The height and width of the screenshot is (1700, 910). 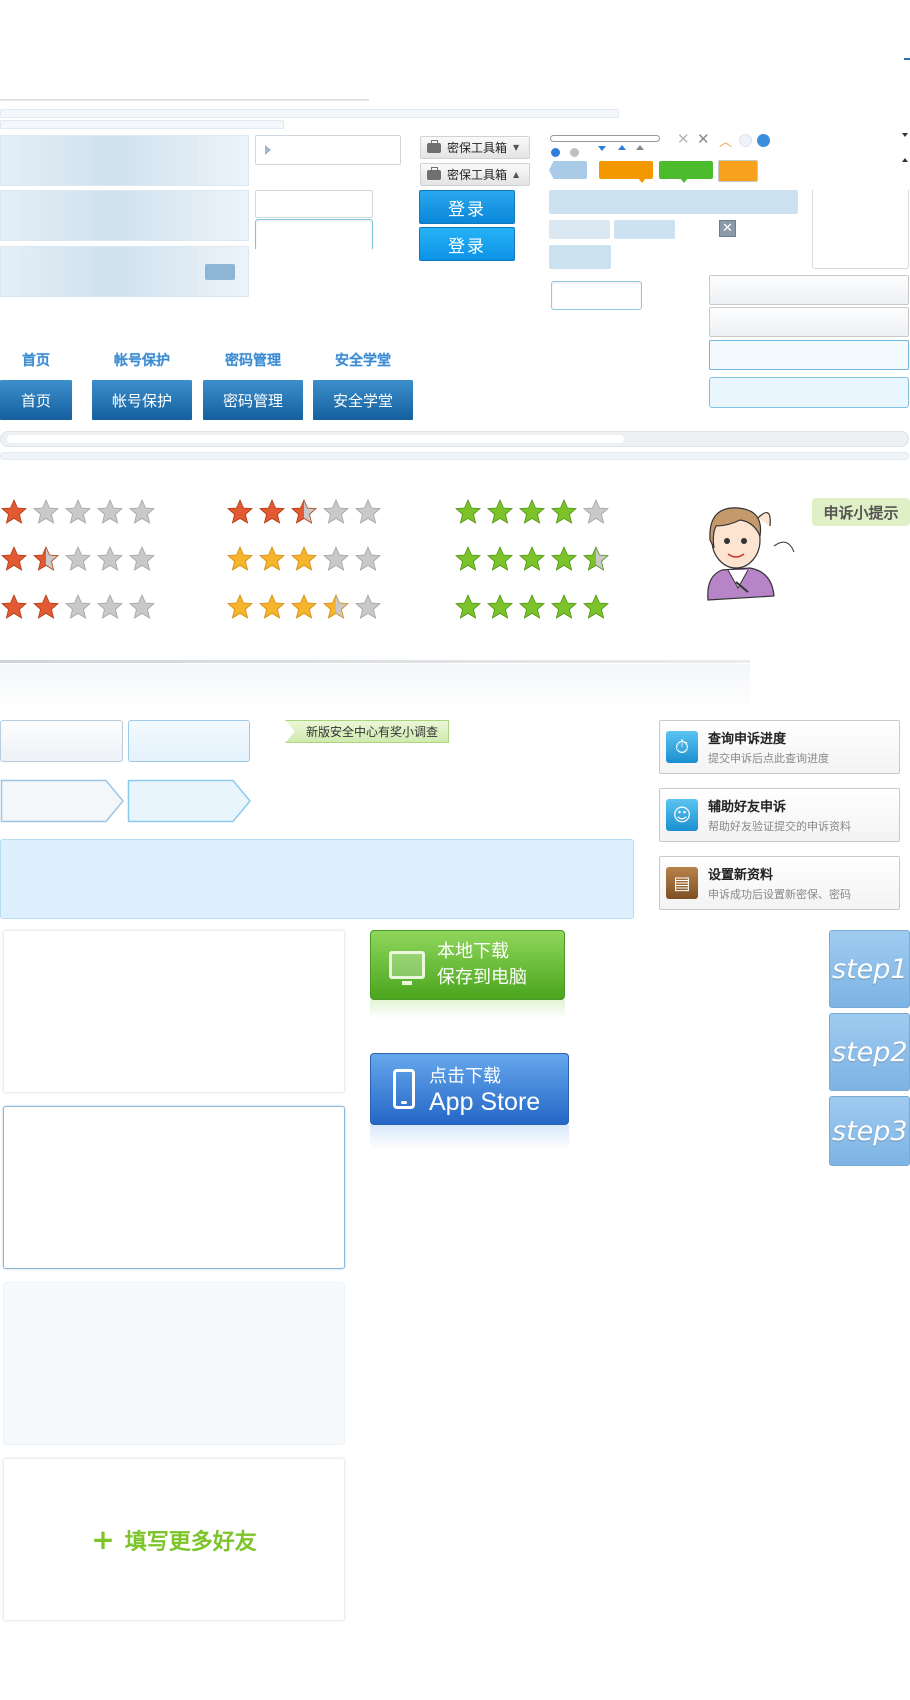 I want to click on text-input-focused, so click(x=314, y=234).